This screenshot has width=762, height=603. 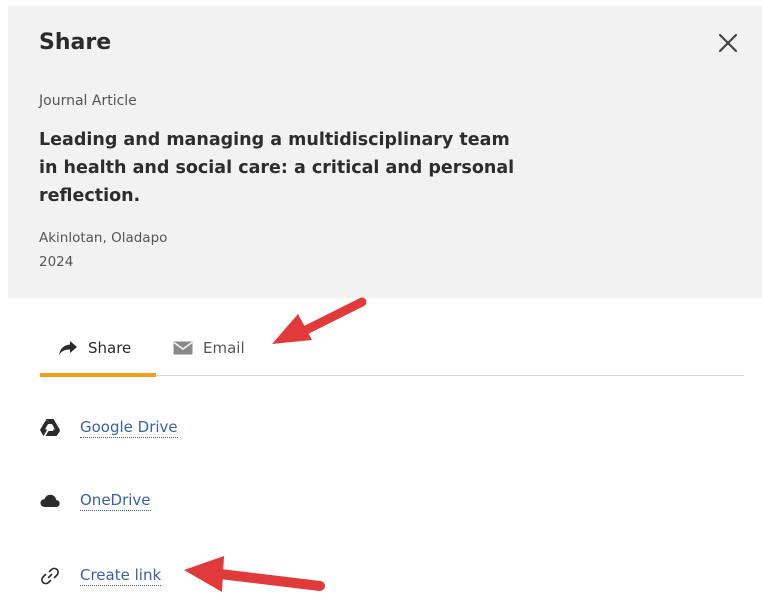 What do you see at coordinates (129, 428) in the screenshot?
I see `google-drive-link: Google Drive` at bounding box center [129, 428].